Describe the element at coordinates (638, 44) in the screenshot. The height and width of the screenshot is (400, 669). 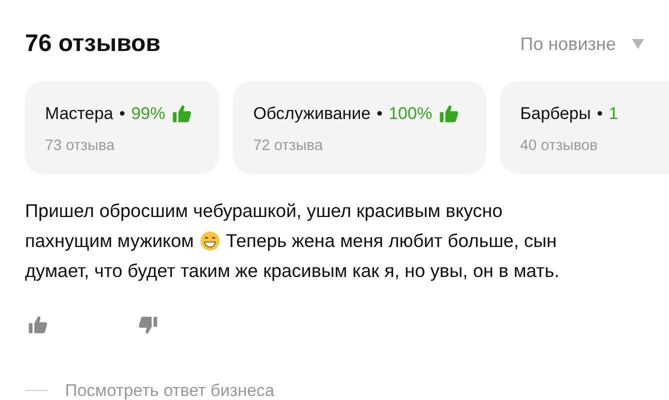
I see `caret-icon` at that location.